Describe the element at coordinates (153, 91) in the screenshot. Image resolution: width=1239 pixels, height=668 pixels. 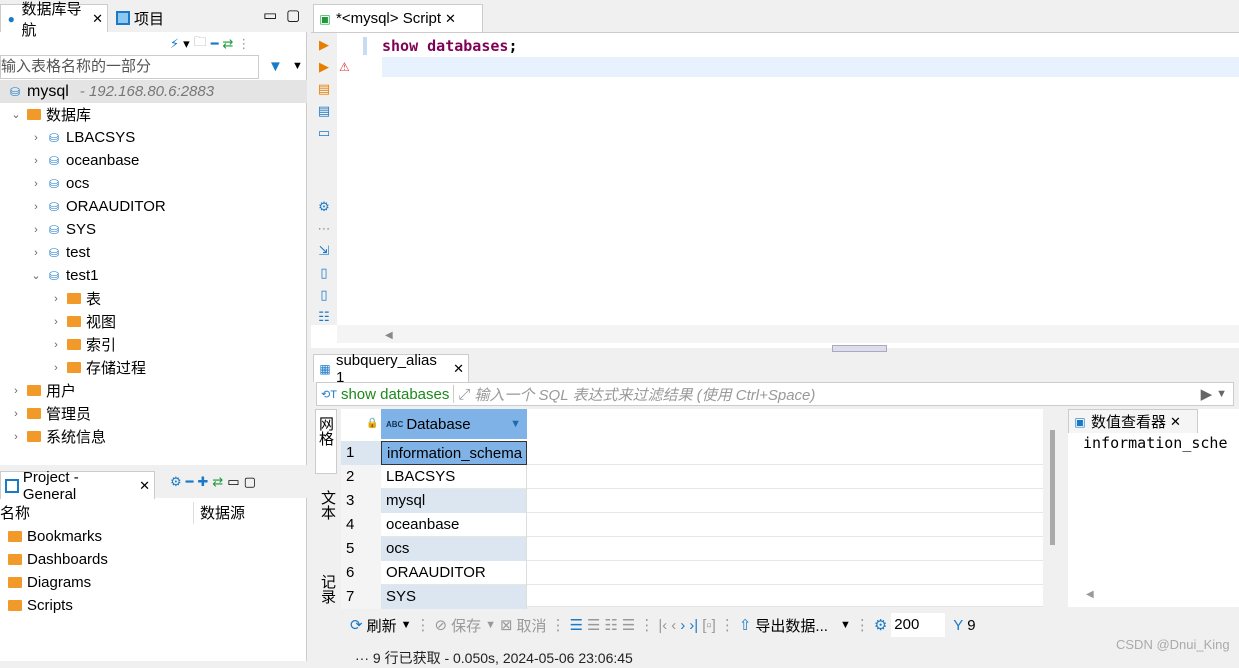
I see `tree-connection-mysql: ⛁ mysql - 192.168.80.6:2883` at that location.